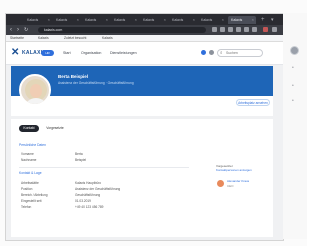 Image resolution: width=320 pixels, height=246 pixels. I want to click on profile-avatar, so click(35, 90).